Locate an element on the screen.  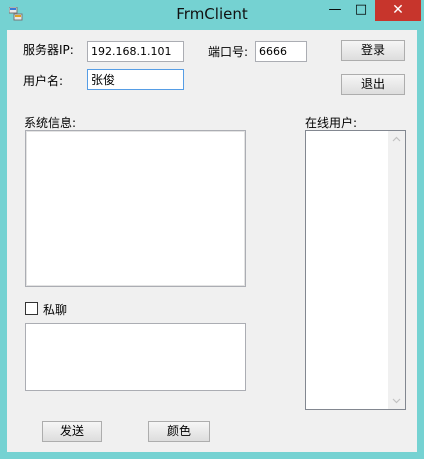
login-button: 登录 is located at coordinates (373, 50).